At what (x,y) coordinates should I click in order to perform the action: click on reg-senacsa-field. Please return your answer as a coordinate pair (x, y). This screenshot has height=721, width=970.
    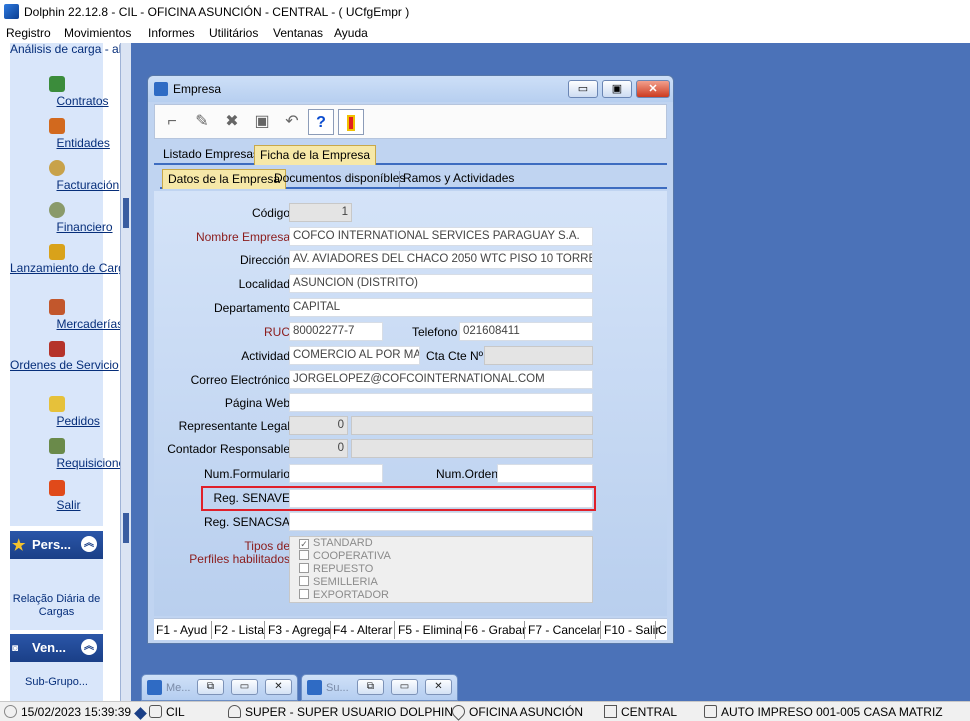
    Looking at the image, I should click on (441, 521).